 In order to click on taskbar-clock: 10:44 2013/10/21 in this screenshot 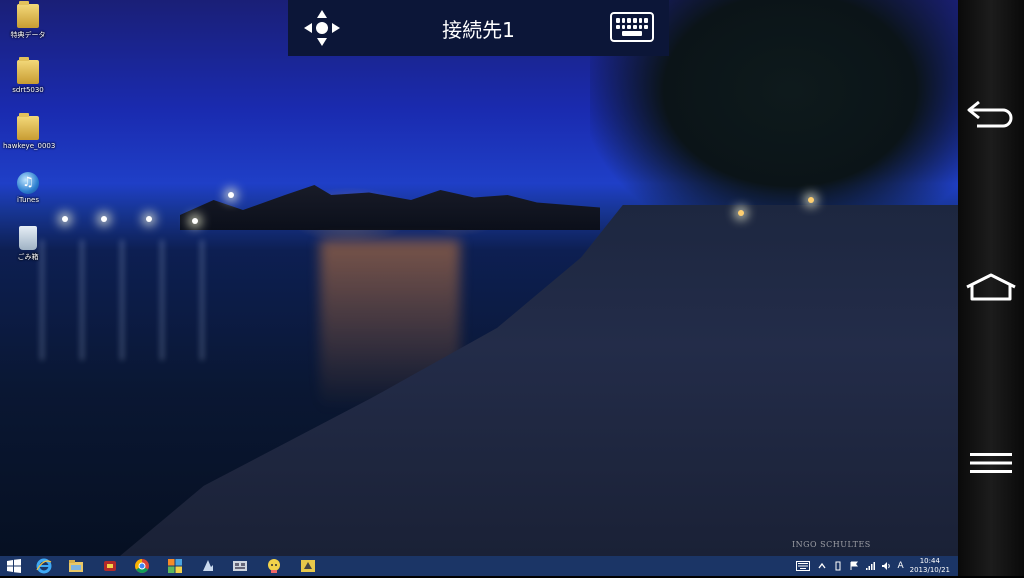, I will do `click(930, 566)`.